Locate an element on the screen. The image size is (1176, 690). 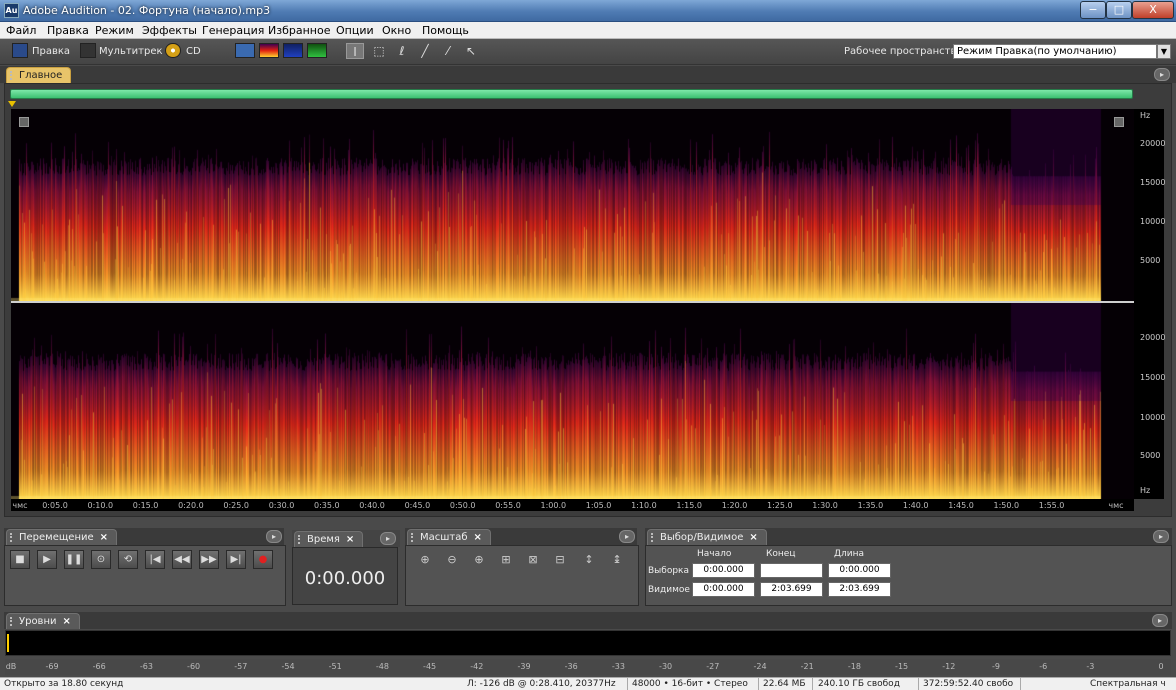
selection-end-field is located at coordinates (791, 570).